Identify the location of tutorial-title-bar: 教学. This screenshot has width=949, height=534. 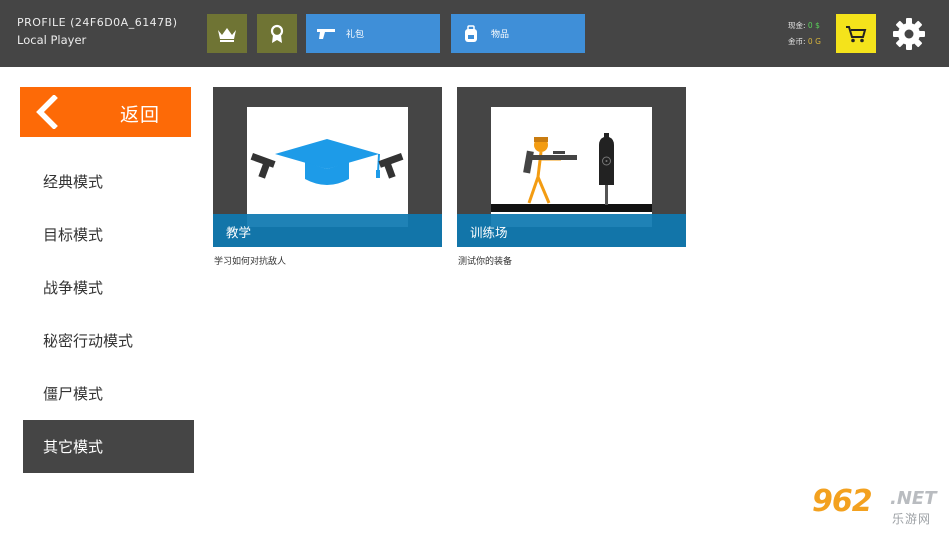
(327, 230).